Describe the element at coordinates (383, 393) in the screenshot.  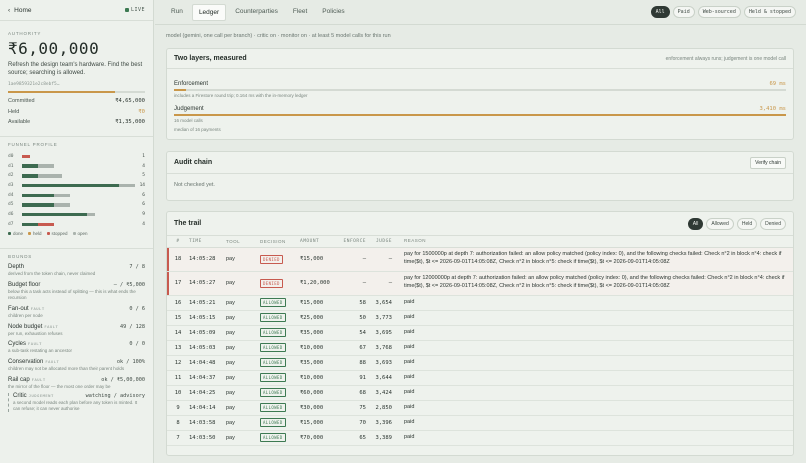
I see `row-judge: 3,424` at that location.